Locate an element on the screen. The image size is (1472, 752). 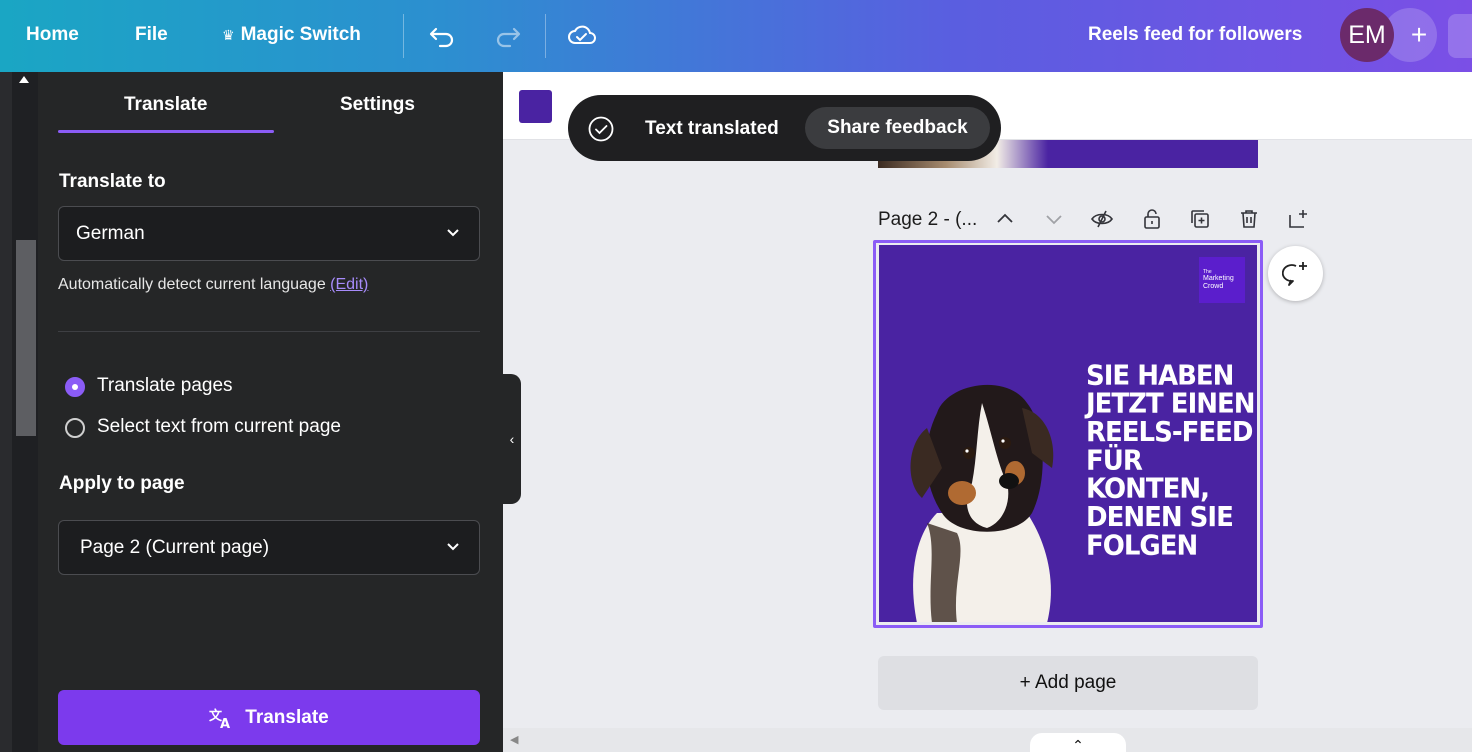
radio-translate-pages is located at coordinates (75, 387).